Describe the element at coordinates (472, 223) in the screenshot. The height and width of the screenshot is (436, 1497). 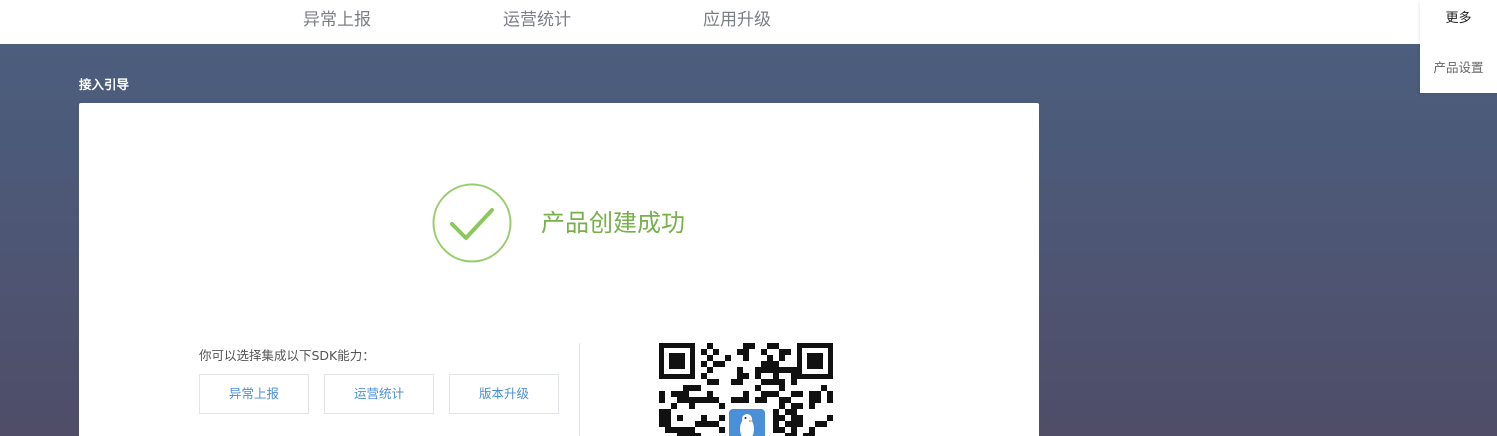
I see `check-circle-icon` at that location.